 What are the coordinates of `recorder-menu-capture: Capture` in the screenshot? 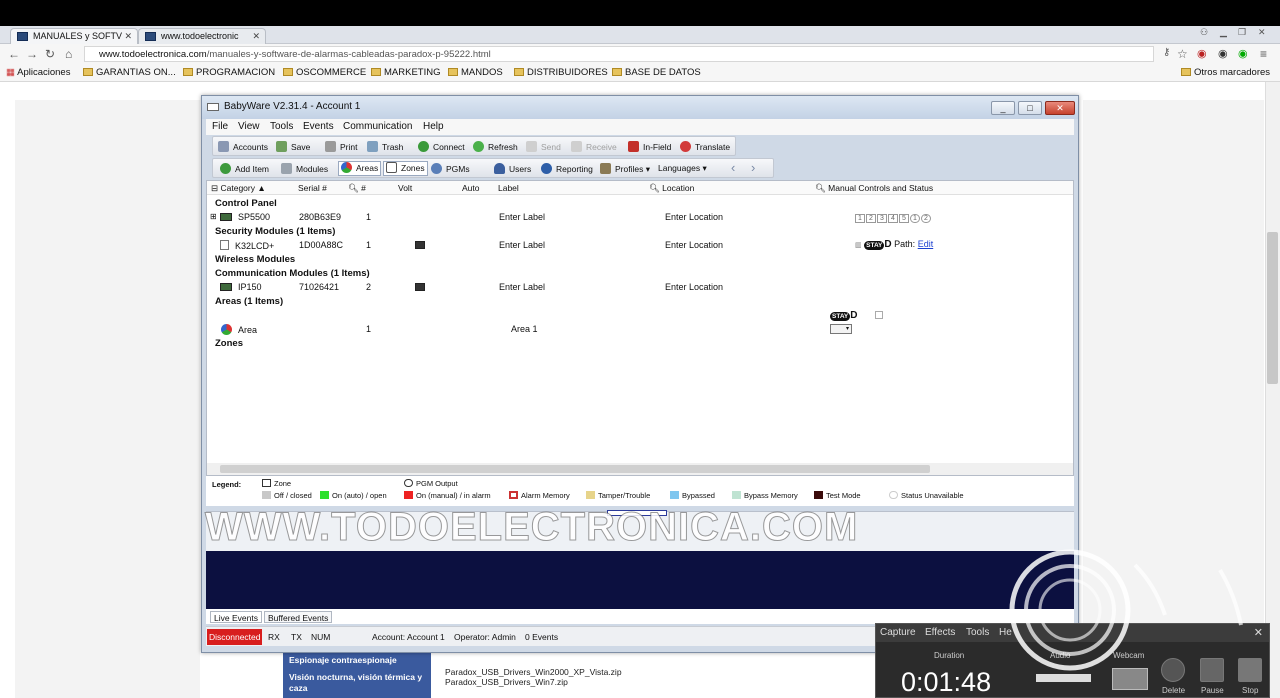 It's located at (898, 632).